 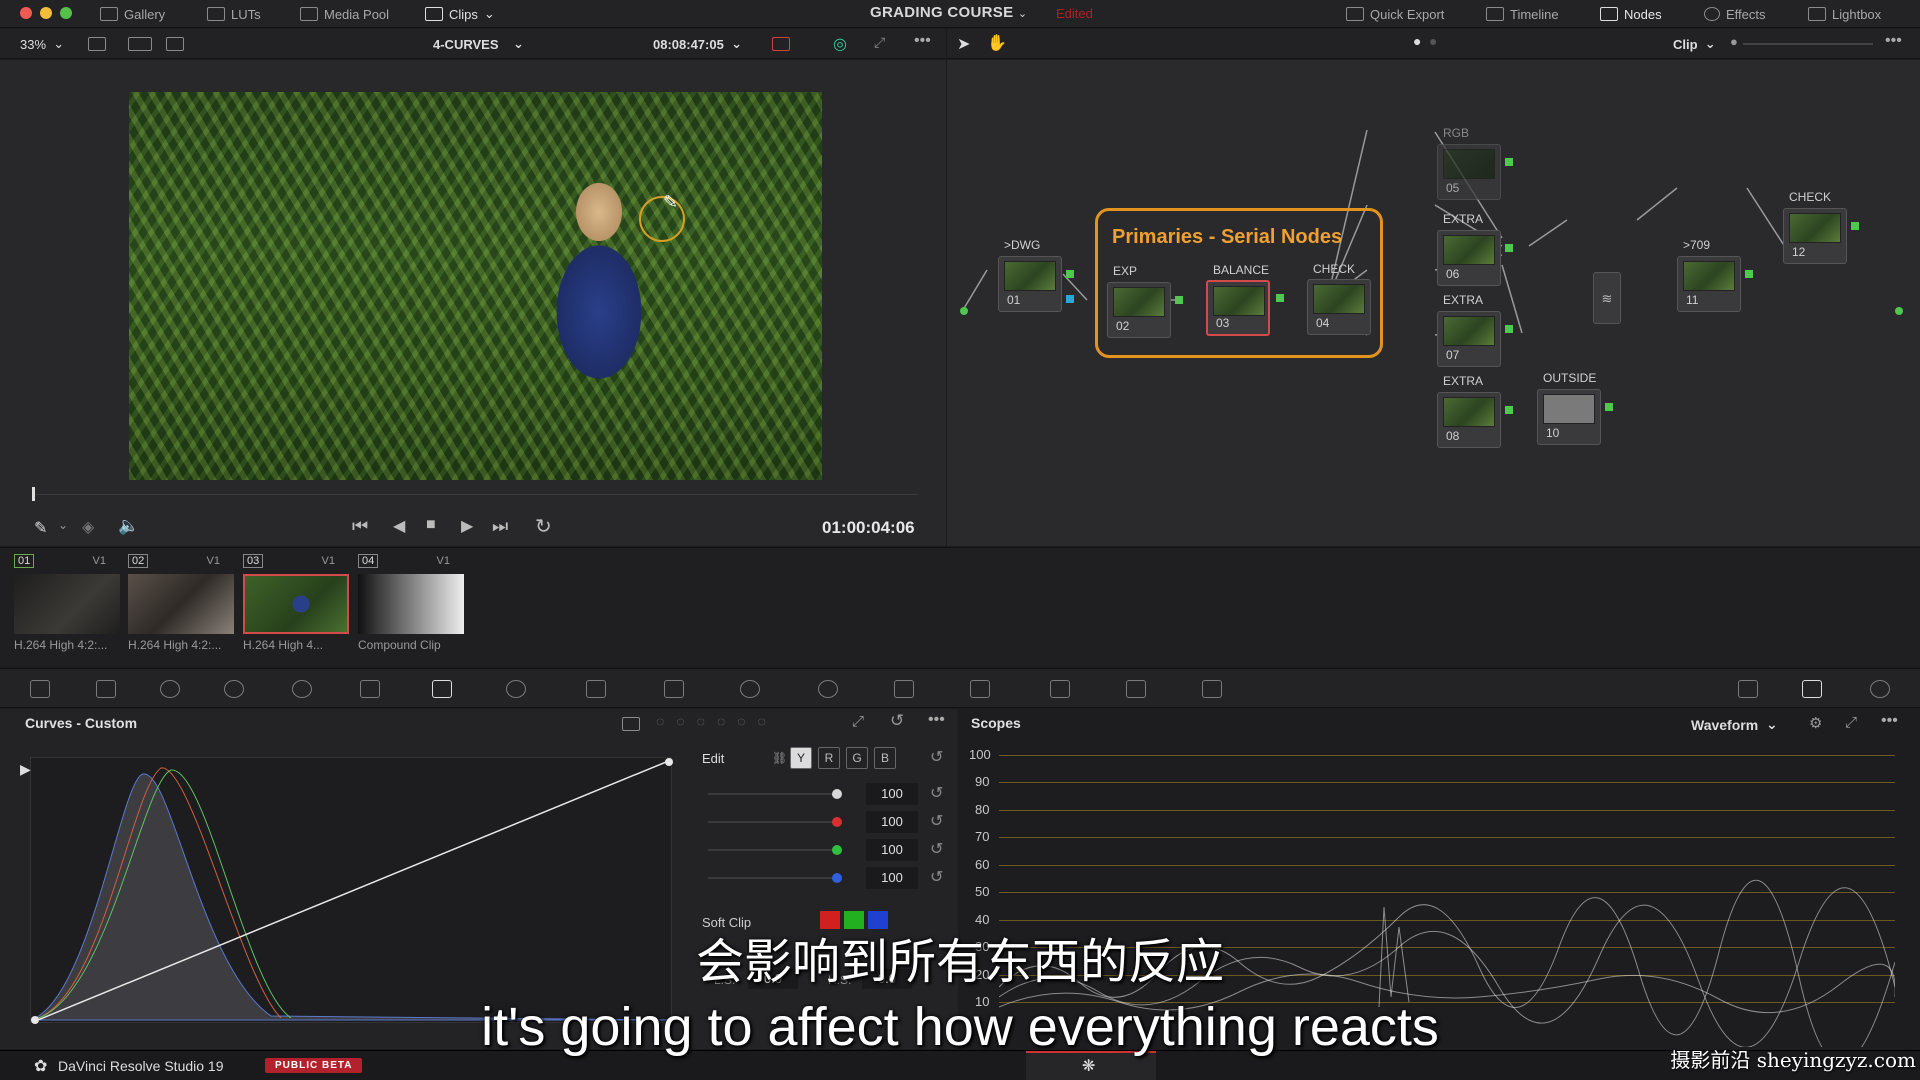 I want to click on color-warper-icon, so click(x=516, y=689).